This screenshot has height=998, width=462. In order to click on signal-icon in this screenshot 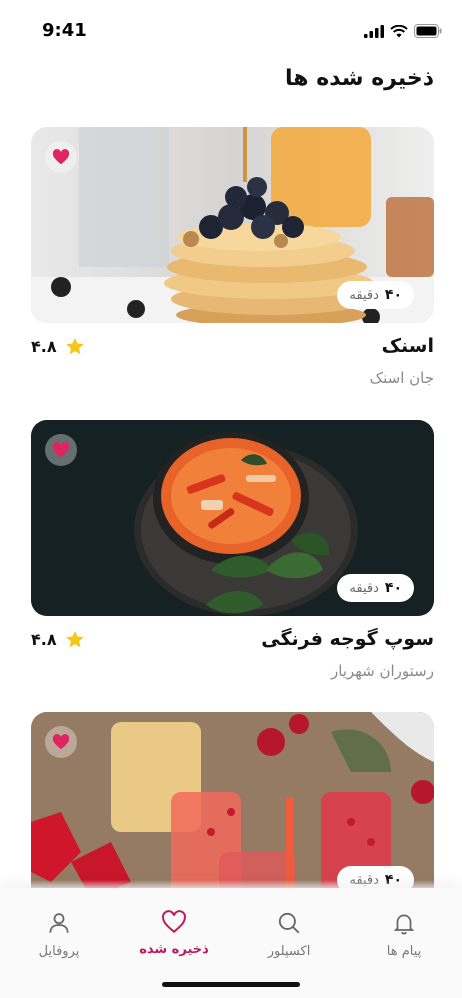, I will do `click(374, 31)`.